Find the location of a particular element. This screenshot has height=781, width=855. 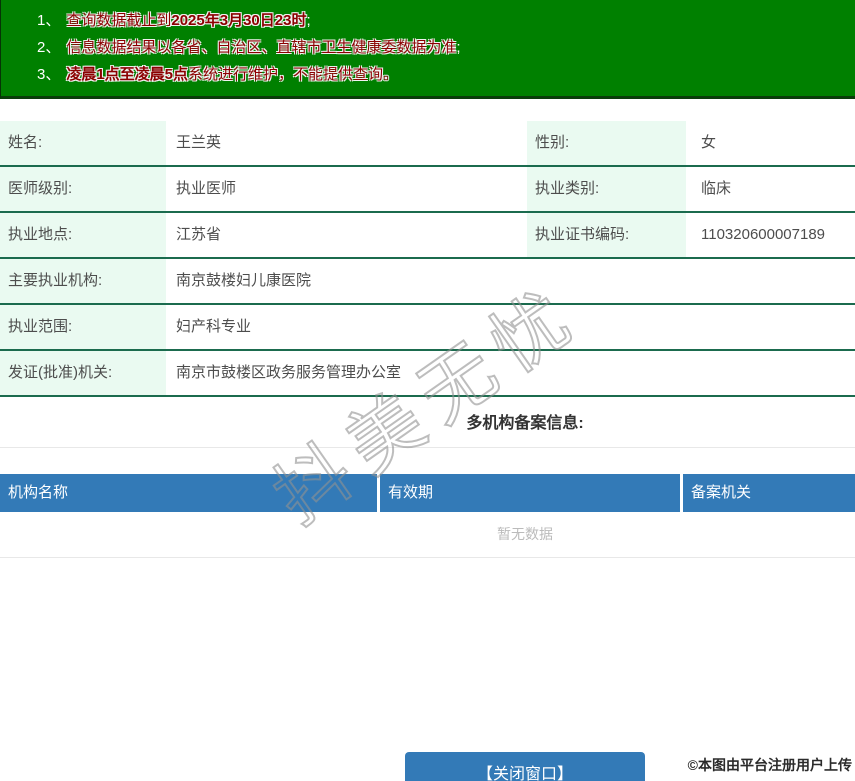

column-header-validity-period: 有效期 is located at coordinates (530, 493).